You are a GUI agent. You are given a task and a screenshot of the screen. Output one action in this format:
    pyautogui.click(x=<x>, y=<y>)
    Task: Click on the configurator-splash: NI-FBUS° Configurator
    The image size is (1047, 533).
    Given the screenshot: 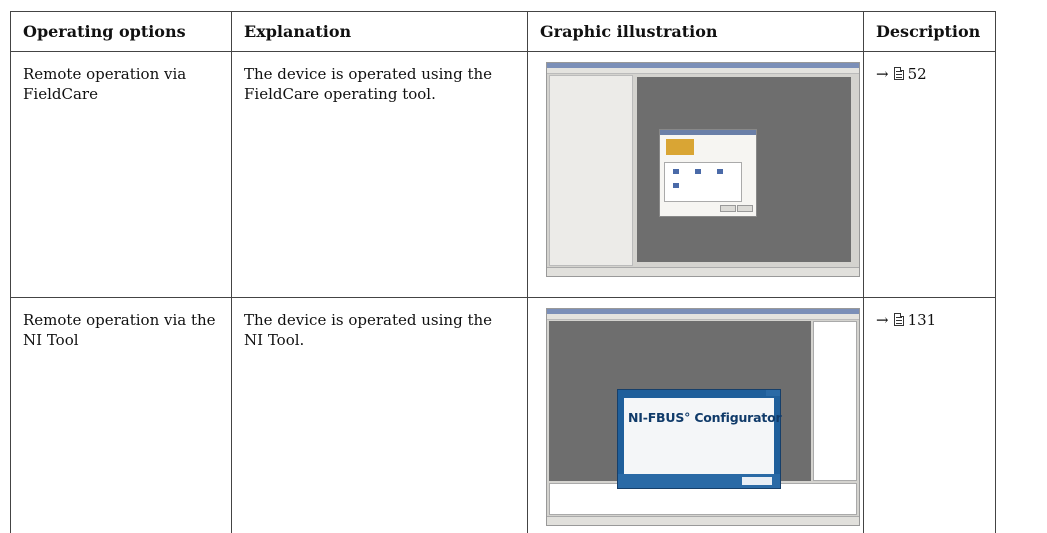 What is the action you would take?
    pyautogui.click(x=699, y=439)
    